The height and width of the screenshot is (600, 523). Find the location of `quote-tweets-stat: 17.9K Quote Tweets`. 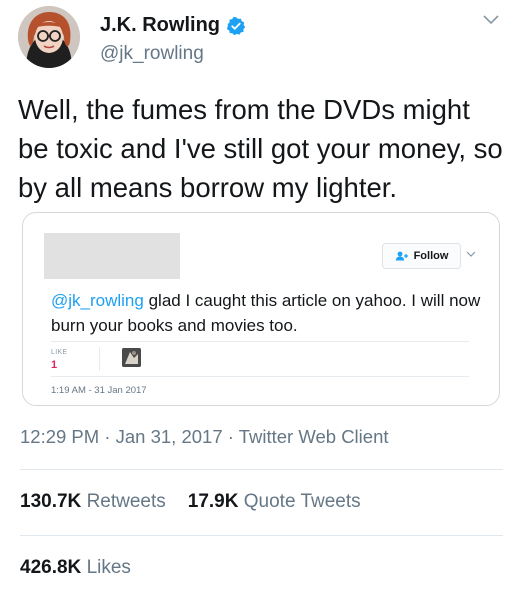

quote-tweets-stat: 17.9K Quote Tweets is located at coordinates (274, 502).